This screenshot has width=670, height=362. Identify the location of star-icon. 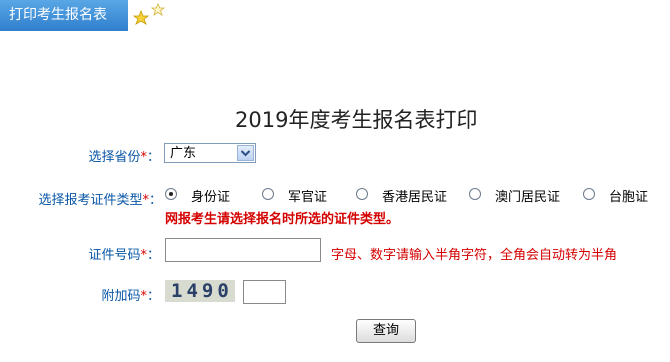
(149, 14).